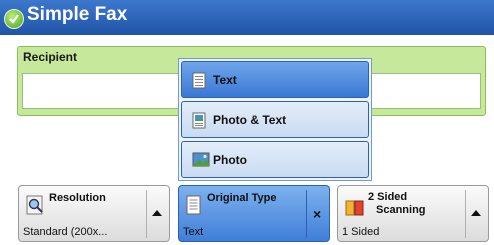 Image resolution: width=494 pixels, height=245 pixels. Describe the element at coordinates (306, 214) in the screenshot. I see `original-type-divider` at that location.